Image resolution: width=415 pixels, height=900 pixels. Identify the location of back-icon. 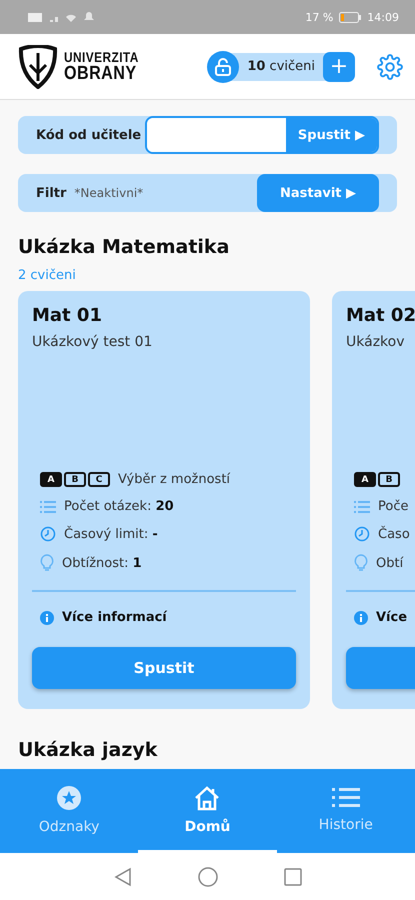
(123, 876).